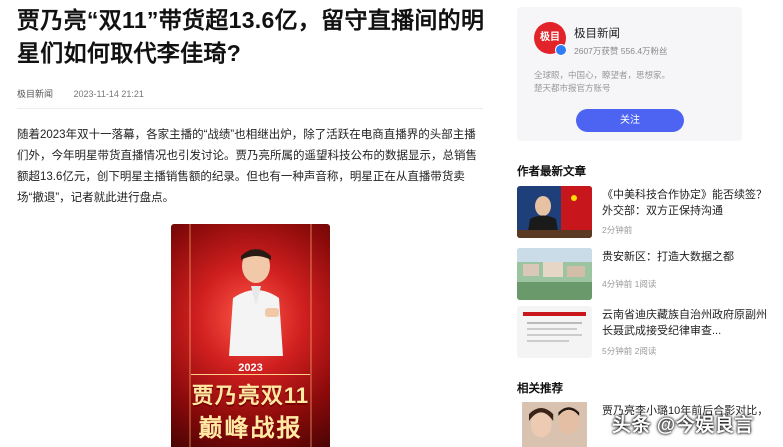 This screenshot has height=447, width=783. What do you see at coordinates (251, 36) in the screenshot?
I see `article-title: 贾乃亮“双11”带货超13.6亿，留守直播间的明星们如何取代李佳琦?` at bounding box center [251, 36].